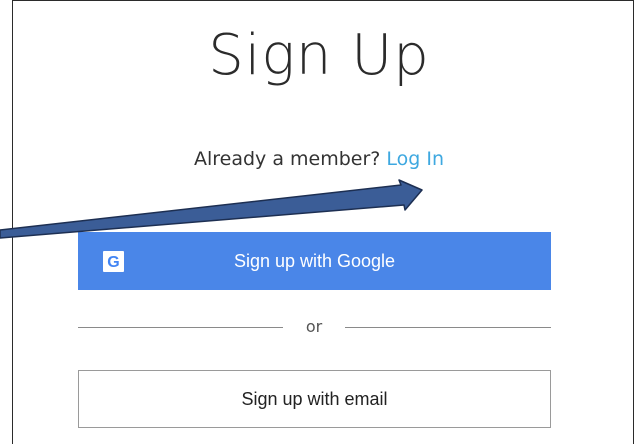  I want to click on divider-or-text: or, so click(314, 326).